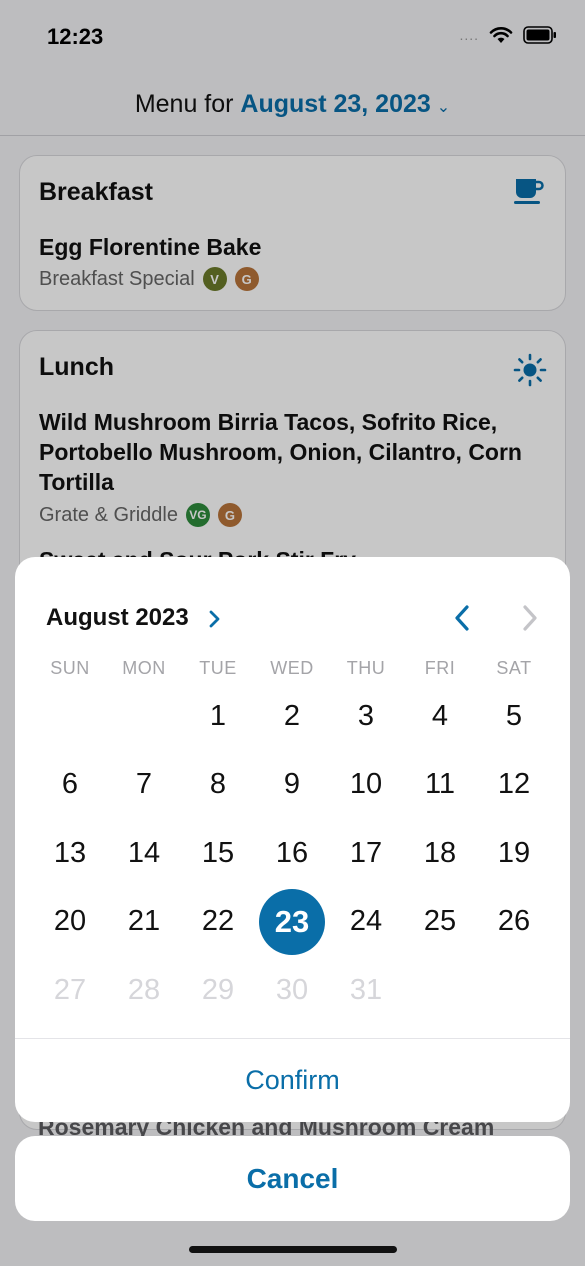 This screenshot has height=1266, width=585. I want to click on day-cell: 24, so click(366, 922).